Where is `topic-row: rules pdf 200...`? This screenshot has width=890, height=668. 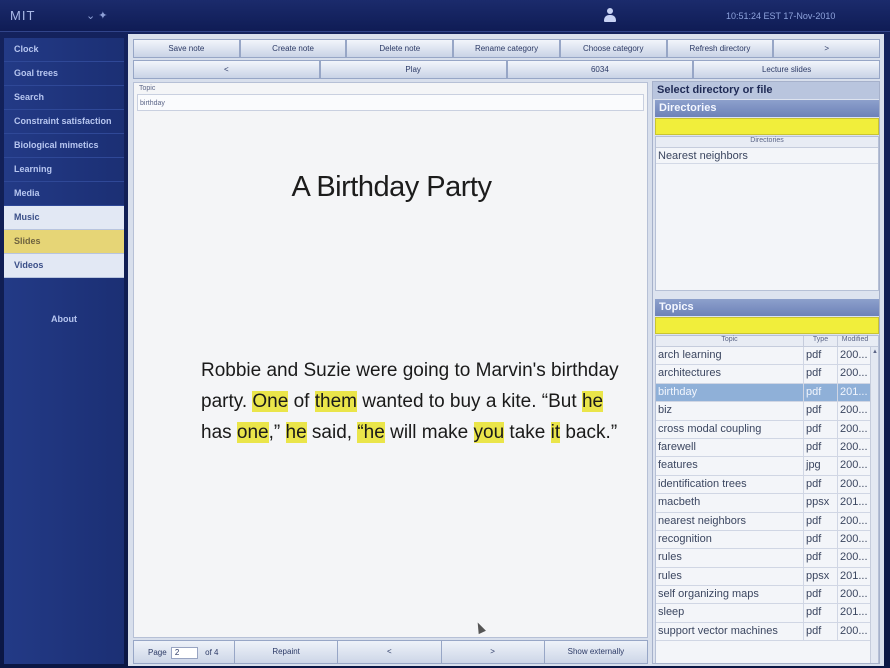
topic-row: rules pdf 200... is located at coordinates (767, 558).